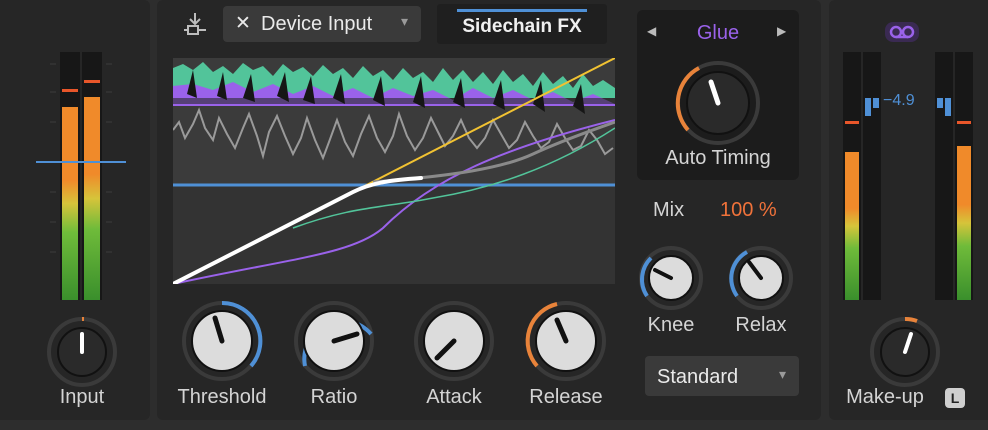 This screenshot has height=430, width=988. I want to click on input-knob, so click(82, 352).